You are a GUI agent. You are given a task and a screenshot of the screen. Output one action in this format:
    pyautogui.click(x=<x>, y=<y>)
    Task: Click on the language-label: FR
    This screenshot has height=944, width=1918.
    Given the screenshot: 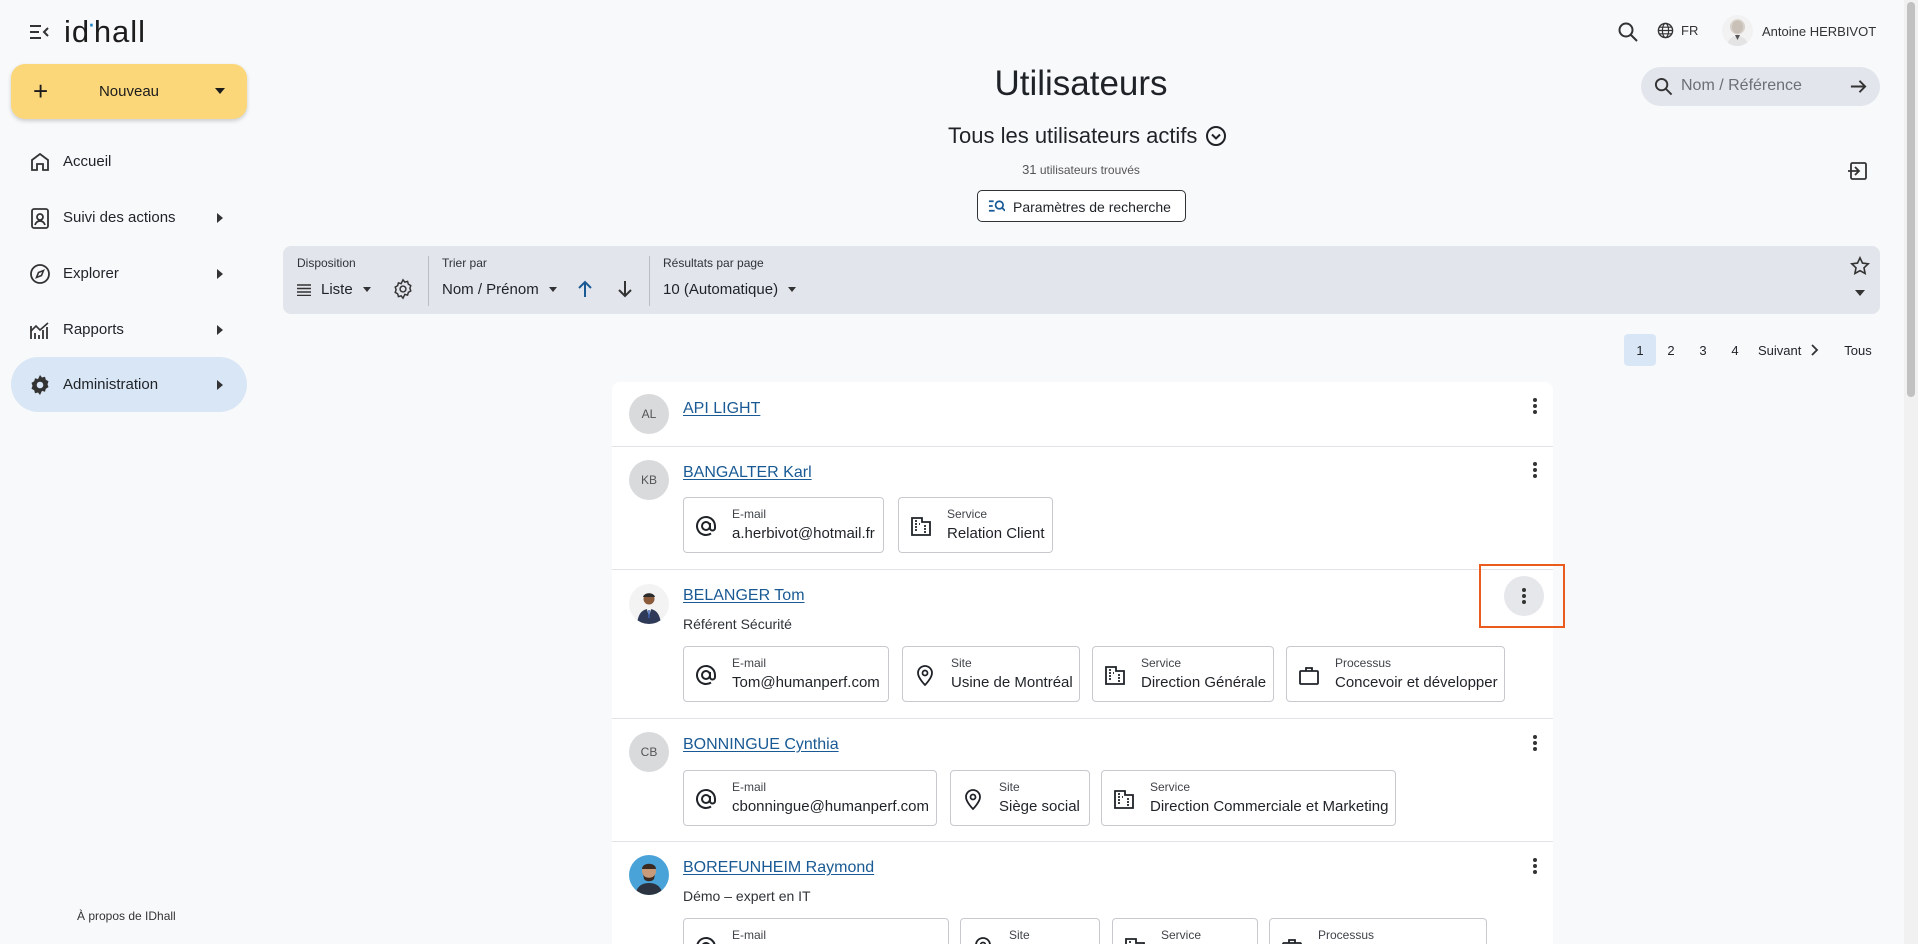 What is the action you would take?
    pyautogui.click(x=1690, y=30)
    